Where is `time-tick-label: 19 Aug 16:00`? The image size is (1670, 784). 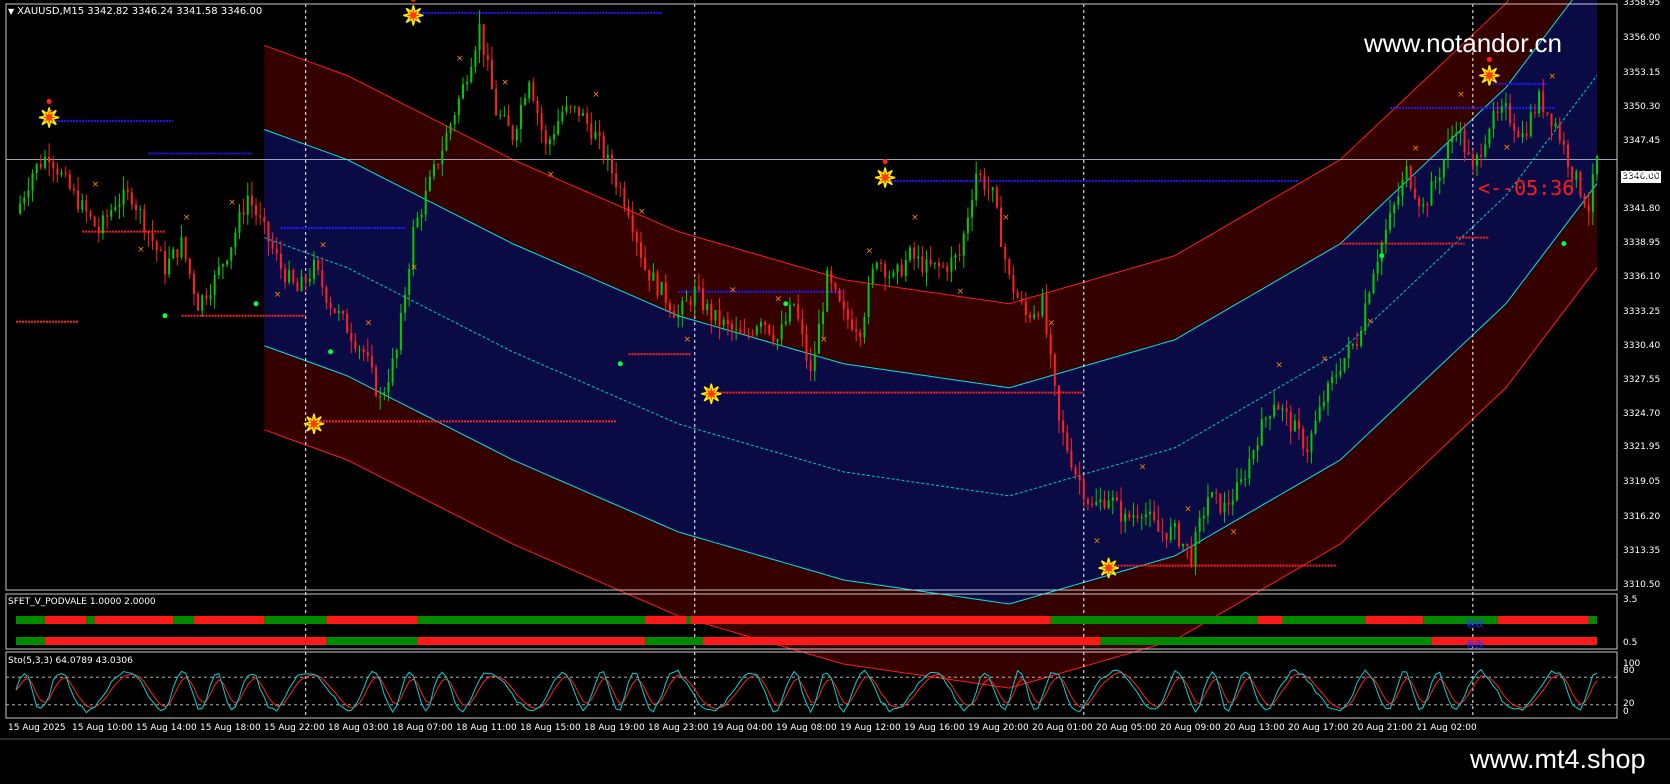 time-tick-label: 19 Aug 16:00 is located at coordinates (934, 728).